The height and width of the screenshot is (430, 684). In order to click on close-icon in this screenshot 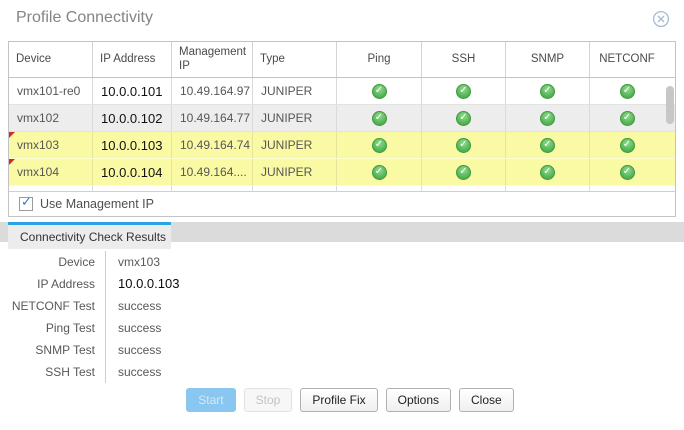, I will do `click(661, 19)`.